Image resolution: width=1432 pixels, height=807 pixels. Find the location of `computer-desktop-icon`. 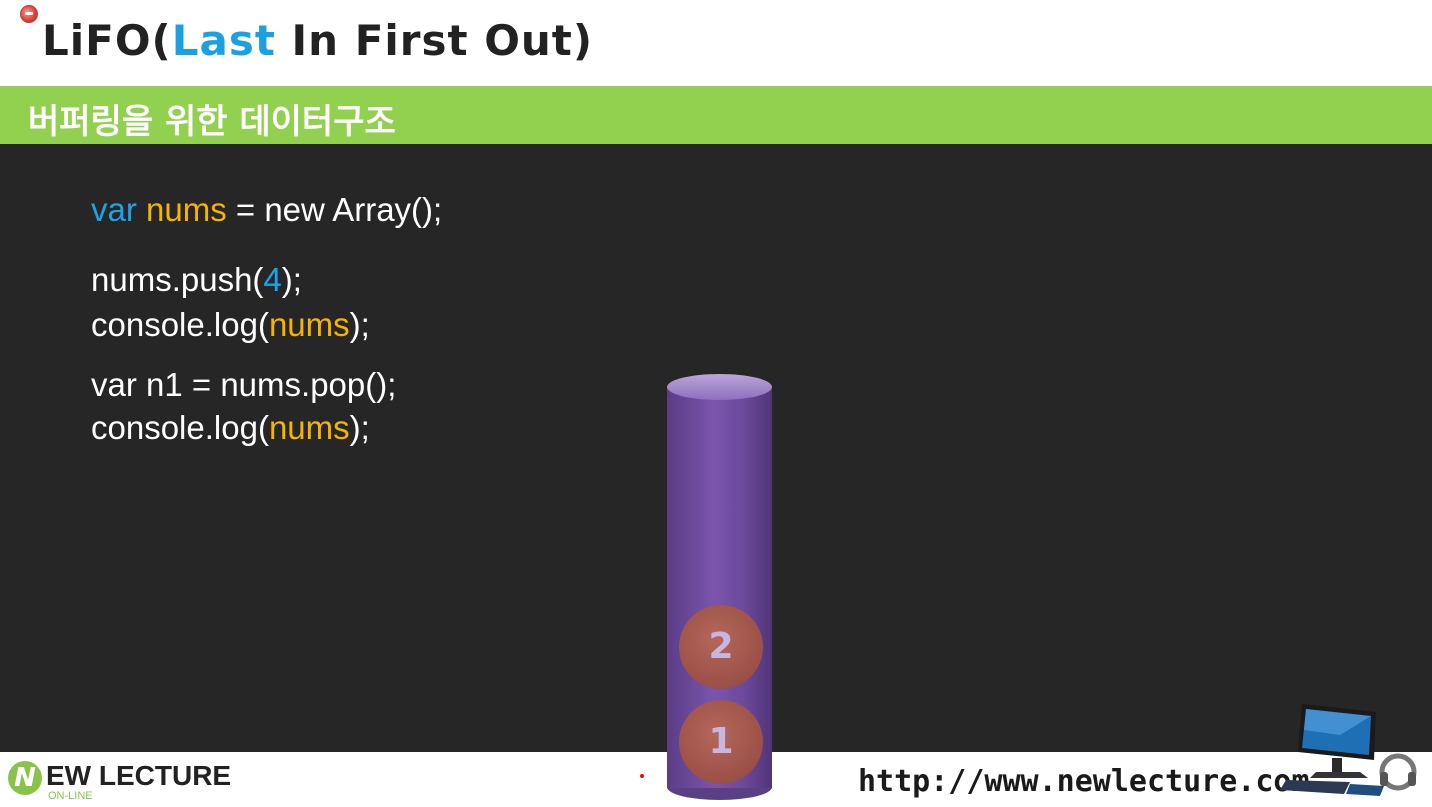

computer-desktop-icon is located at coordinates (1348, 750).